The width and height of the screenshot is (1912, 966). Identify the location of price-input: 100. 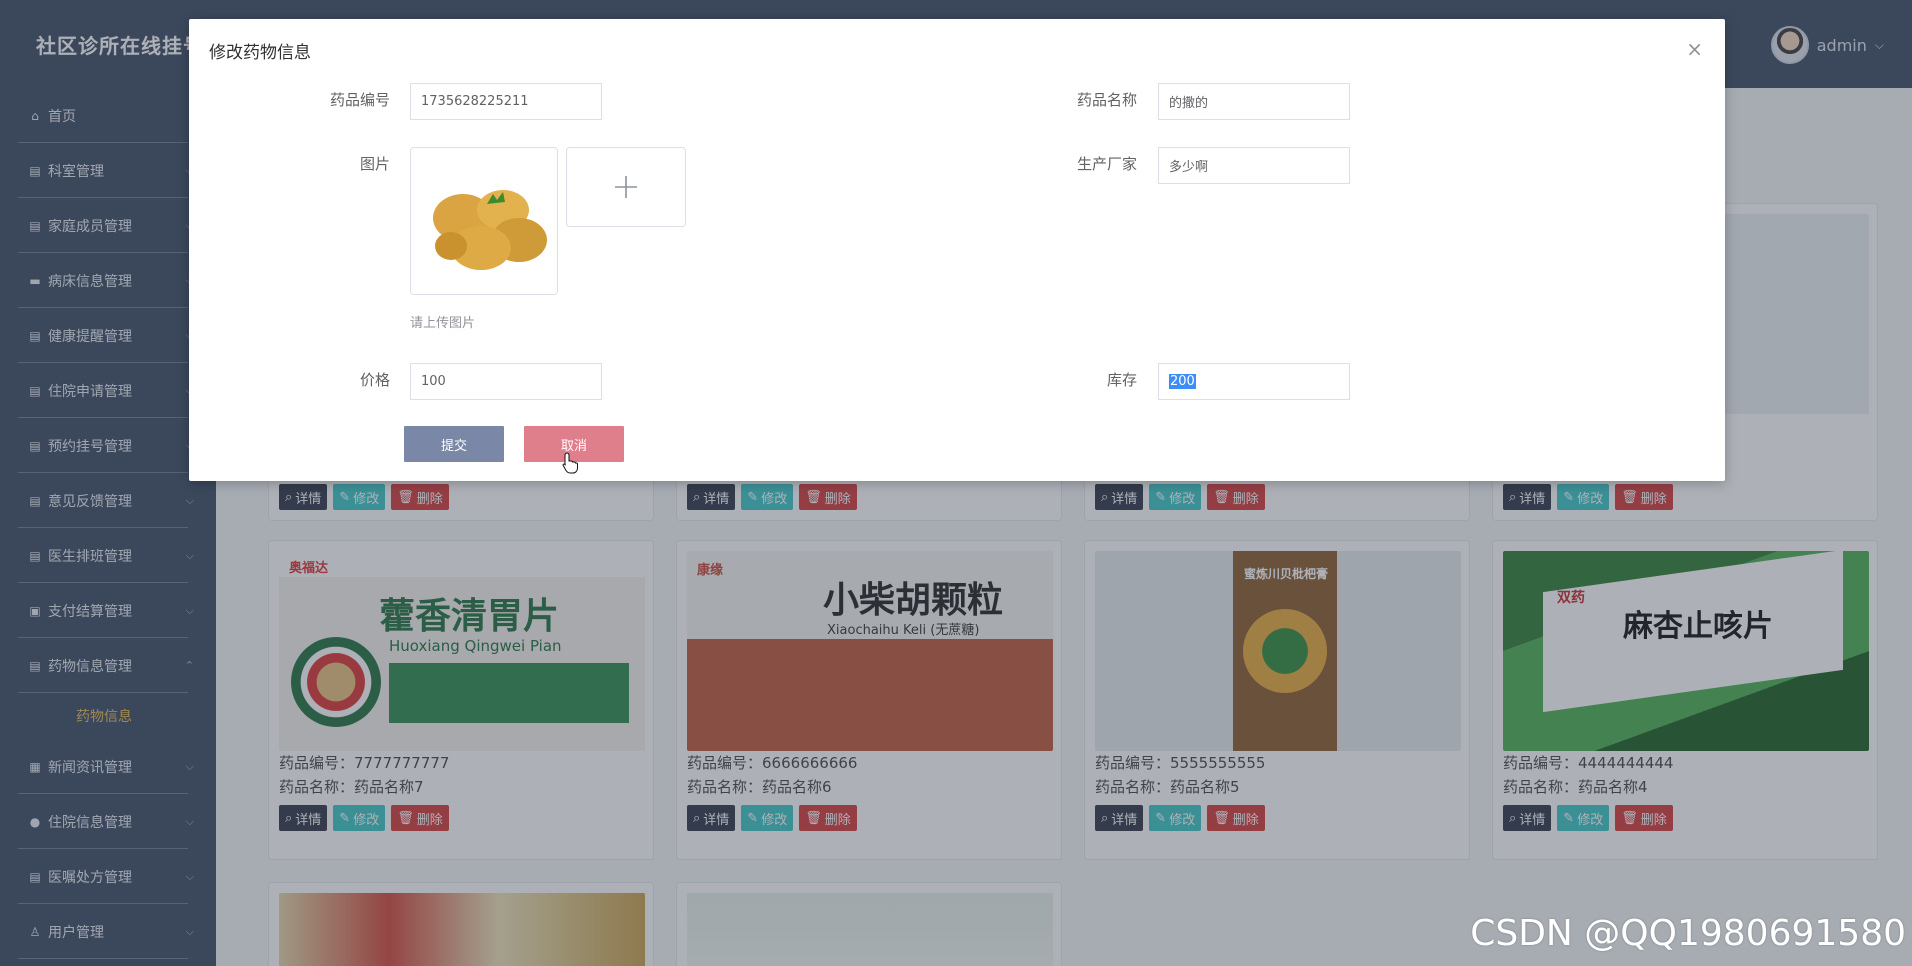
(506, 381).